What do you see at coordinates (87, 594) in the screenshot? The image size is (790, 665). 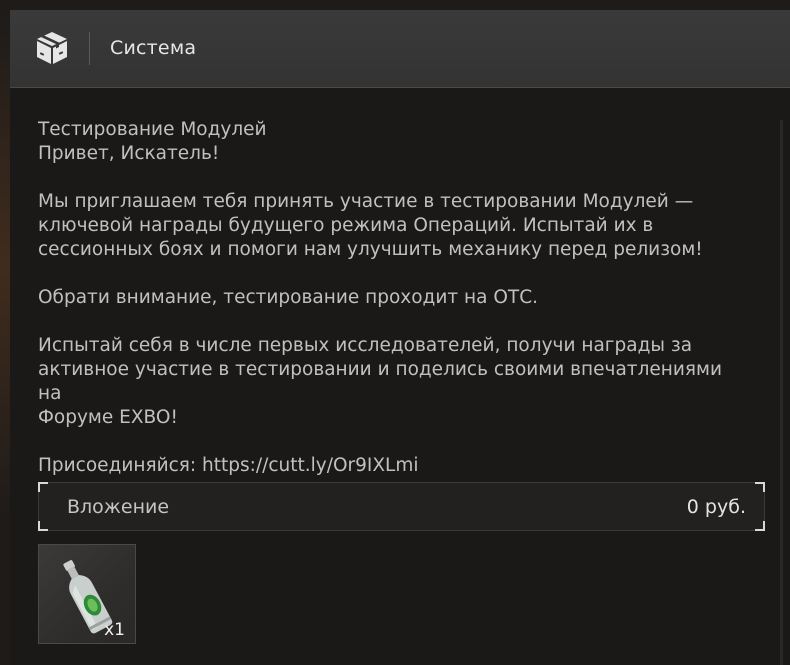 I see `attachment-item-slot: x1` at bounding box center [87, 594].